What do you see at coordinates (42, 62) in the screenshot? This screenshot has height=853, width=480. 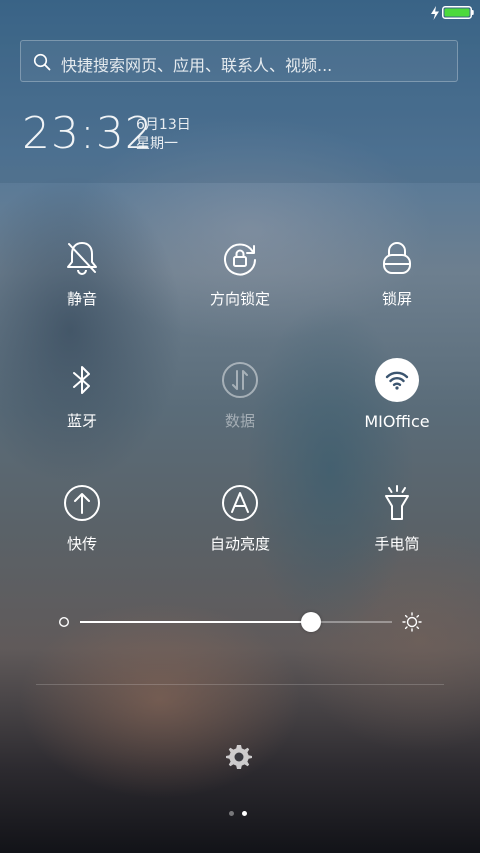 I see `search-icon` at bounding box center [42, 62].